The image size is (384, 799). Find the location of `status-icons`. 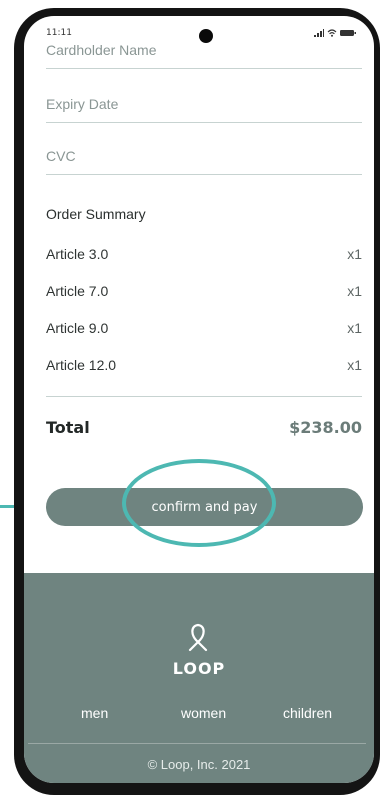

status-icons is located at coordinates (335, 33).